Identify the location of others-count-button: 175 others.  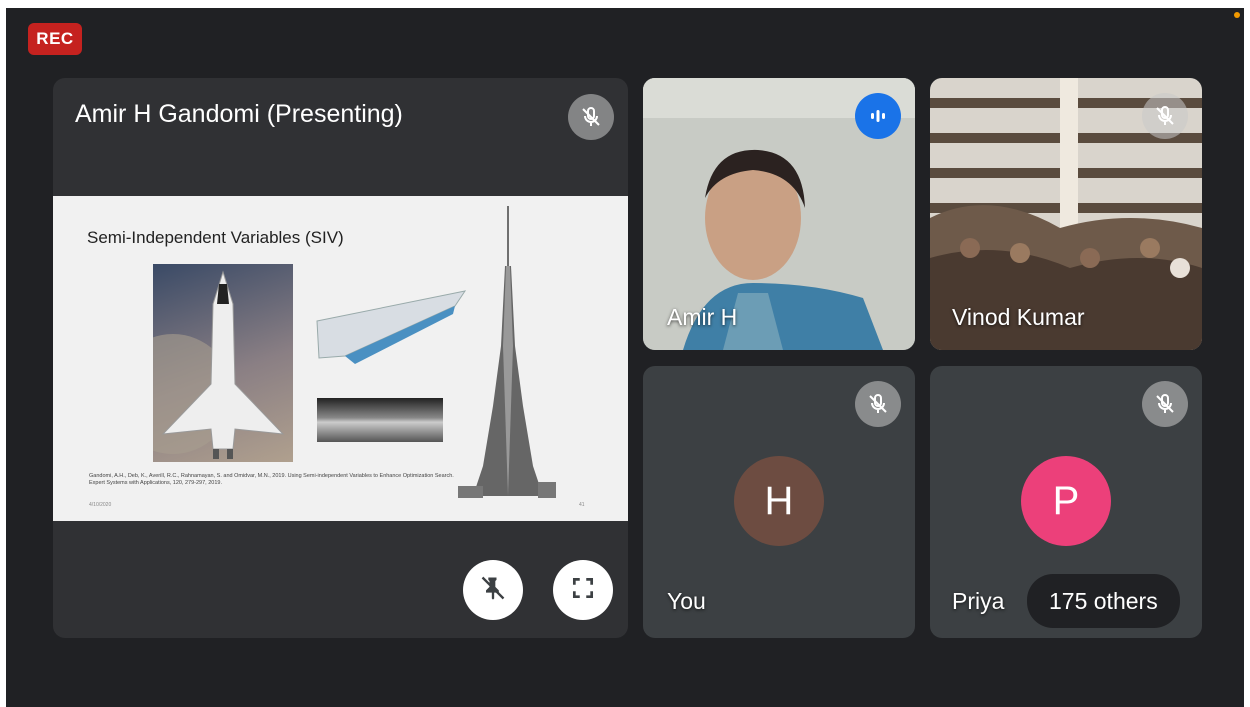
(1103, 601).